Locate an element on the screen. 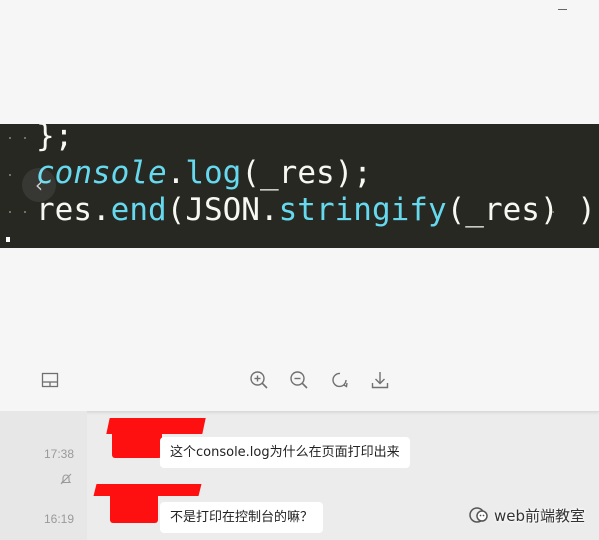  code-token-args: (_res); is located at coordinates (306, 173).